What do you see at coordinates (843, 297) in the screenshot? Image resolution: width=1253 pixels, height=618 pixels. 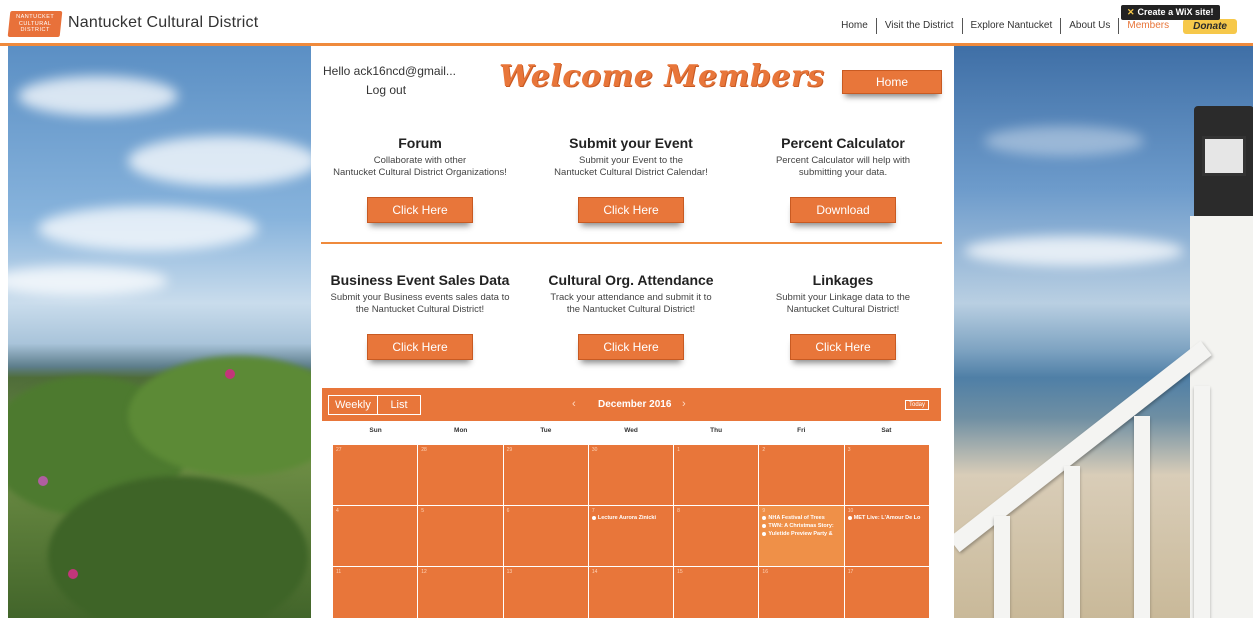 I see `card-description-line1: Submit your Linkage data to the` at bounding box center [843, 297].